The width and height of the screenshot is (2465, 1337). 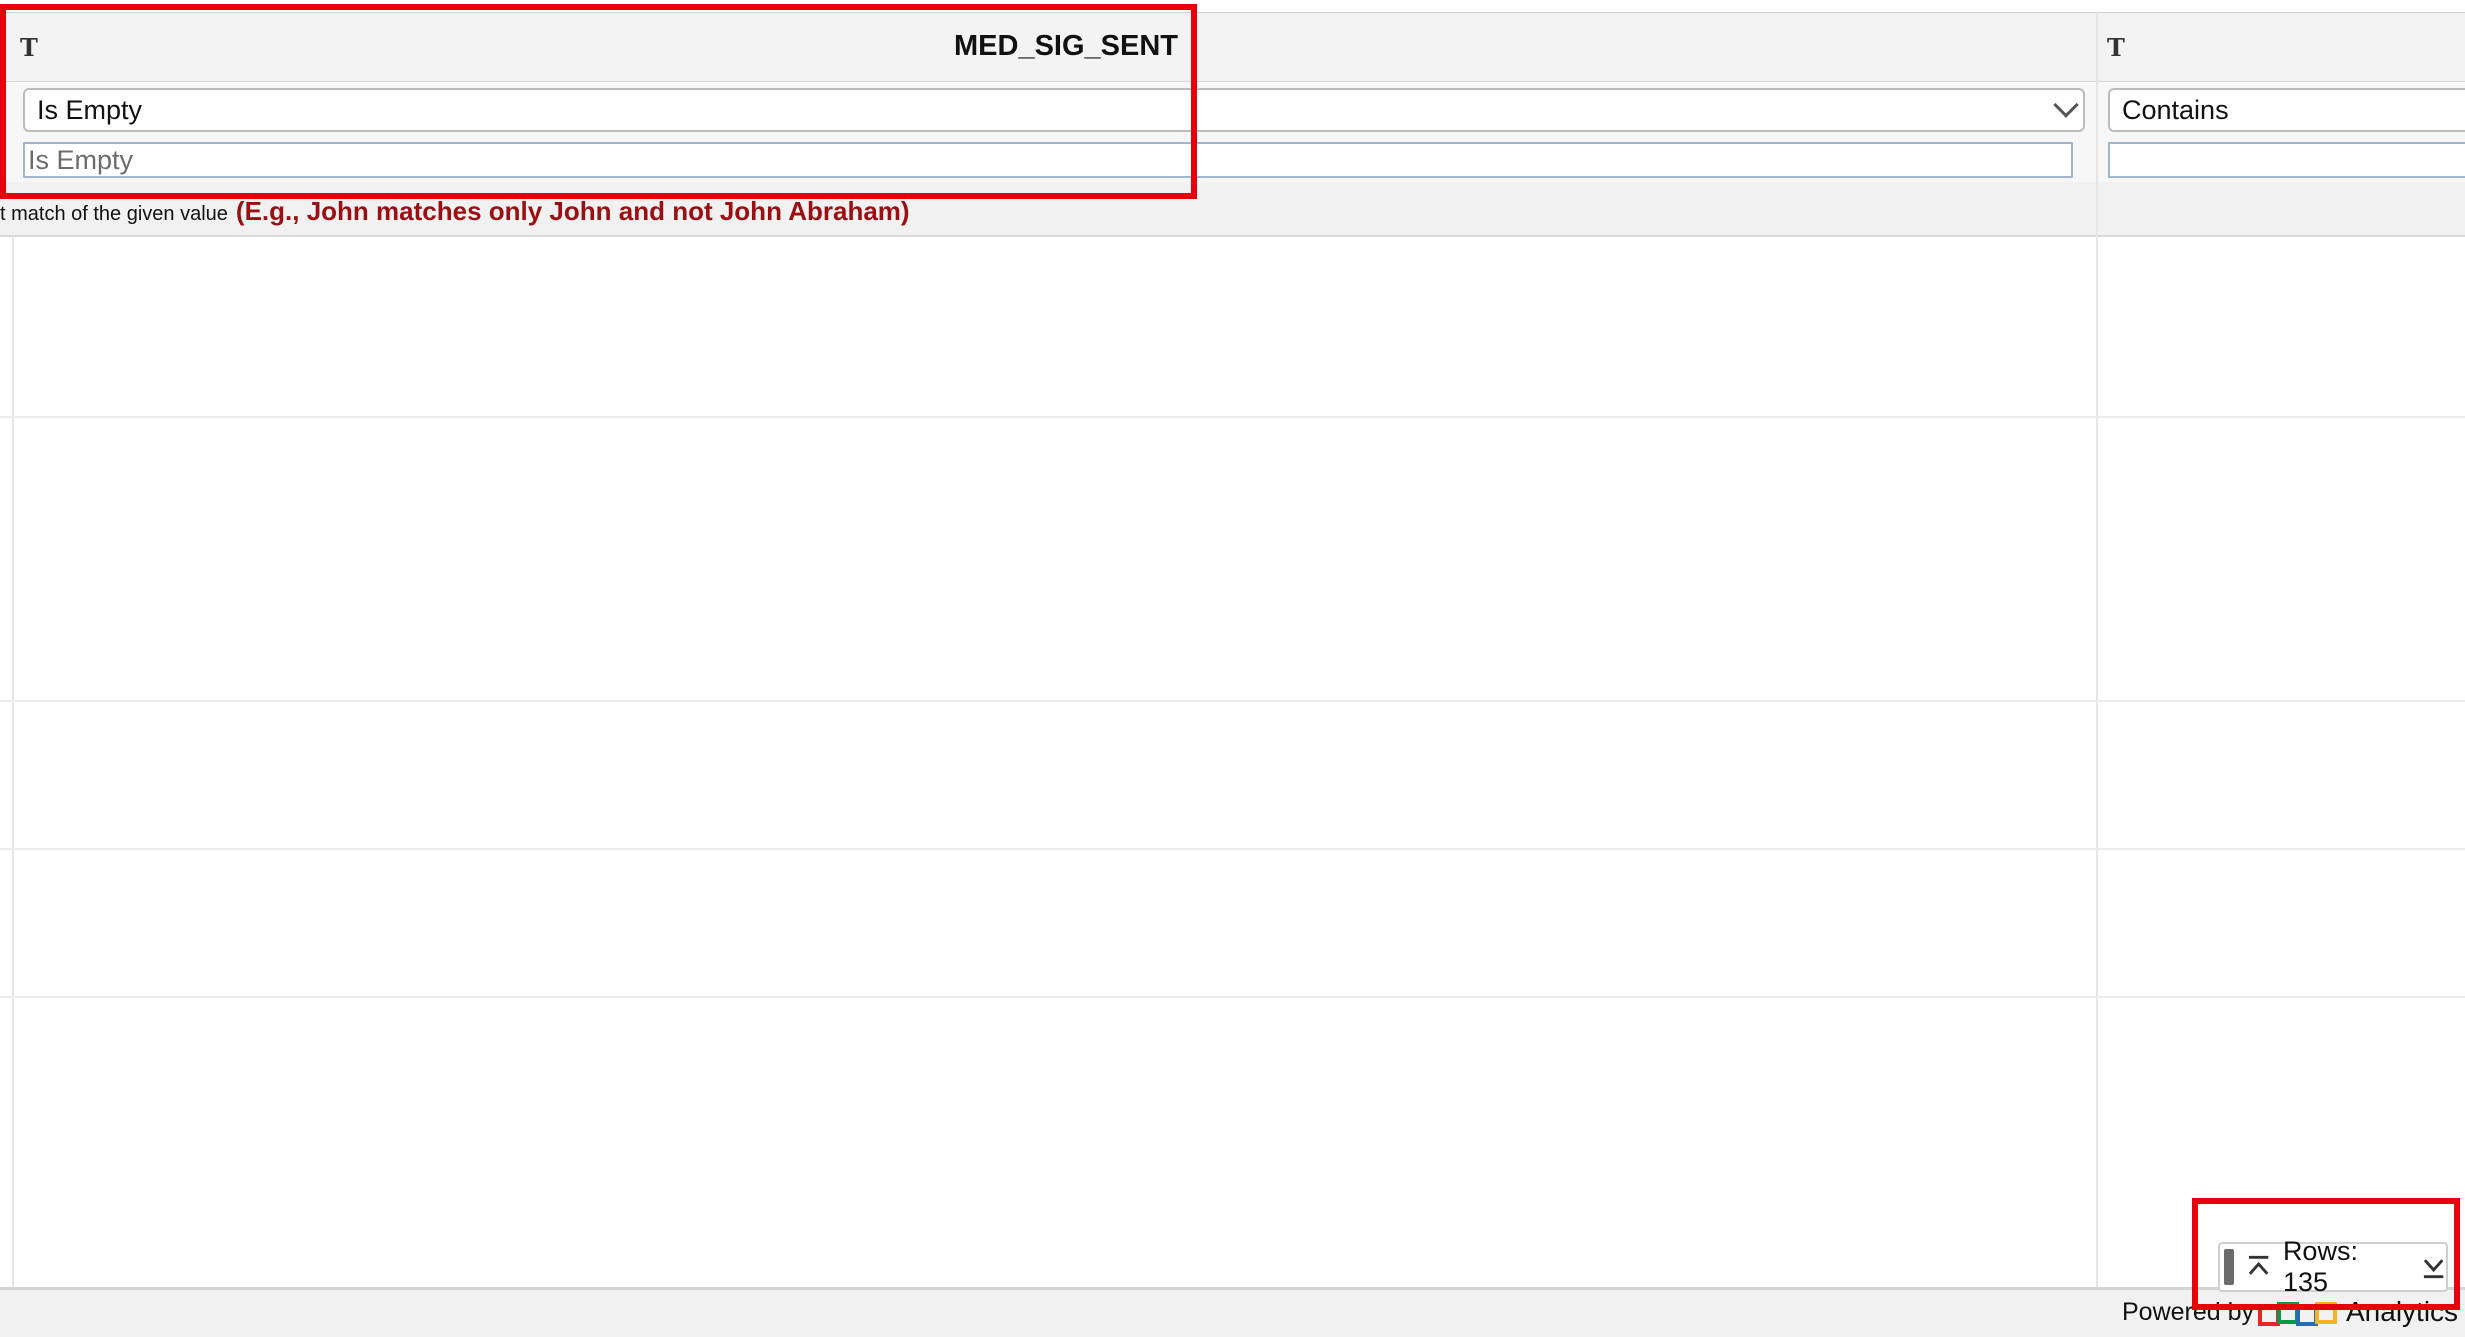 What do you see at coordinates (2326, 1254) in the screenshot?
I see `highlight-box-rows-indicator` at bounding box center [2326, 1254].